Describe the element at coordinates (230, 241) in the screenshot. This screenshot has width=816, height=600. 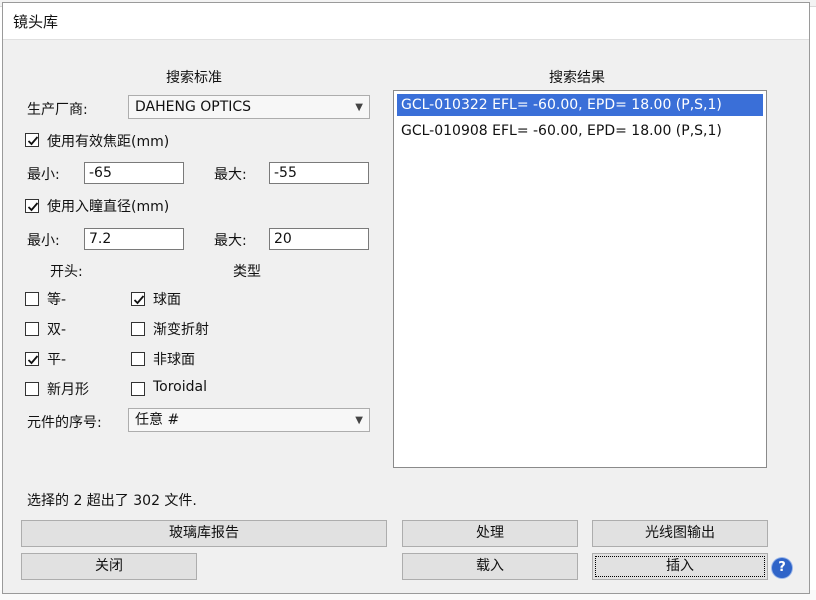
I see `epd-max-label: 最大:` at that location.